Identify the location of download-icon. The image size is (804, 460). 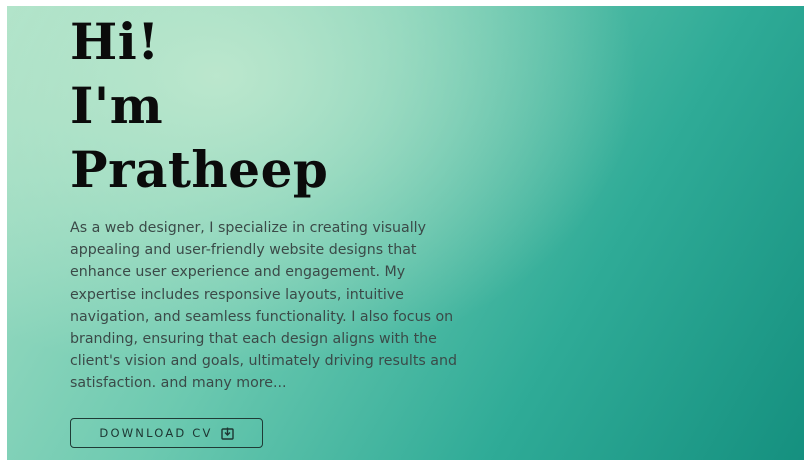
(227, 433).